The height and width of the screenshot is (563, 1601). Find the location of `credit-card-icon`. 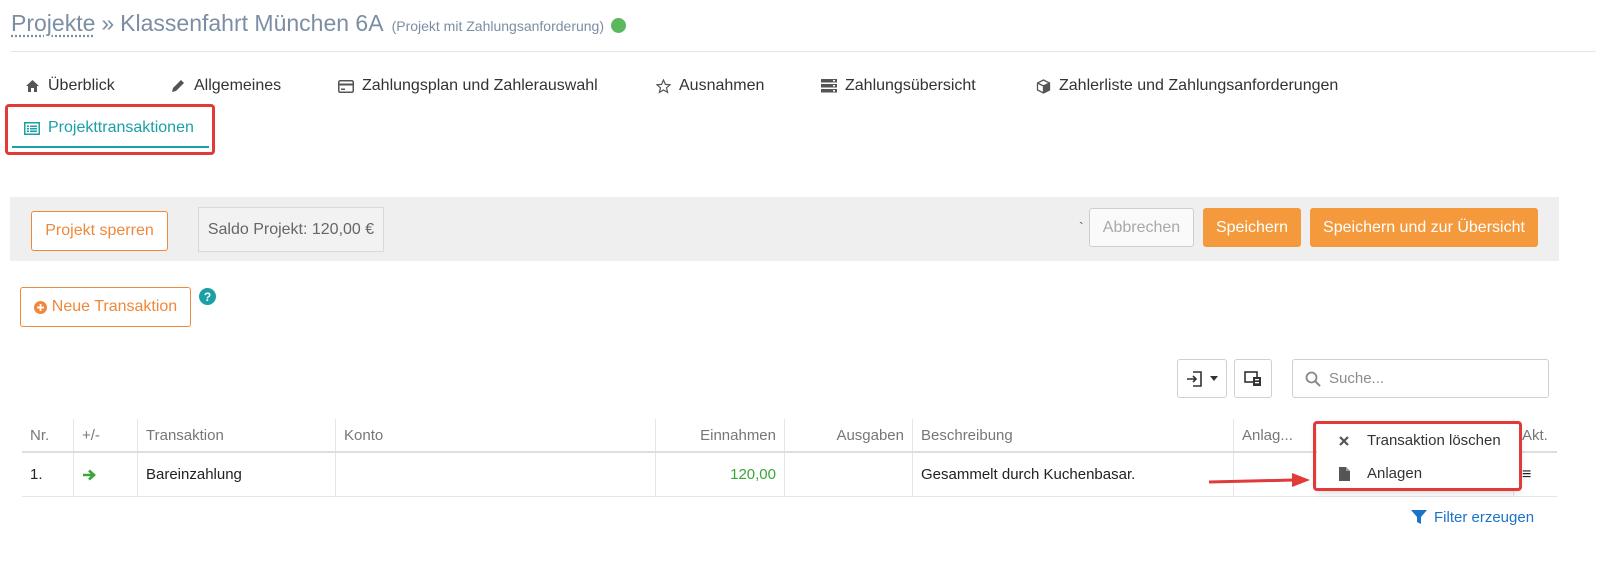

credit-card-icon is located at coordinates (346, 86).